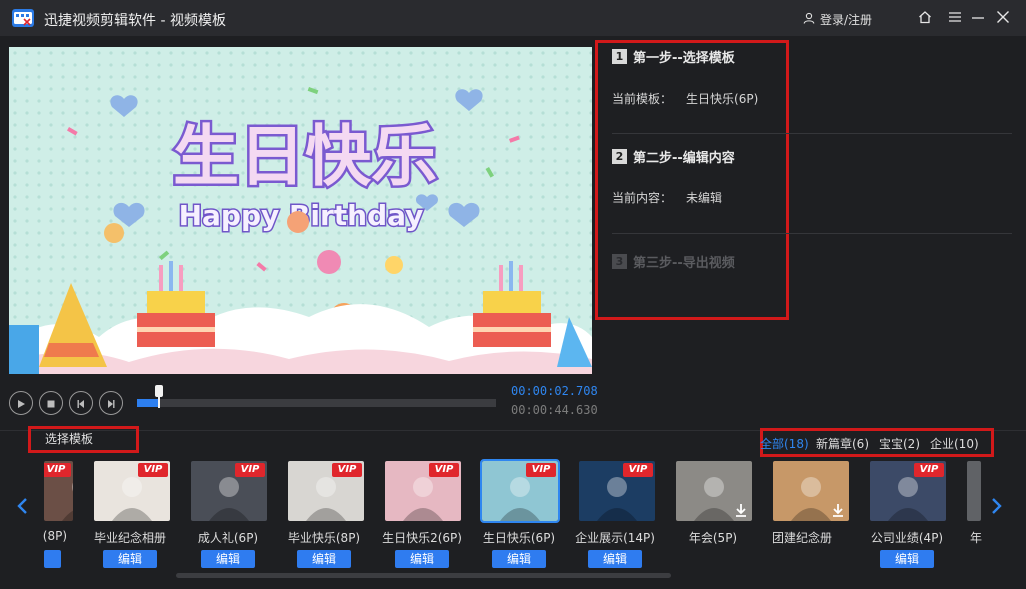 The width and height of the screenshot is (1026, 589). I want to click on select-template-label: 选择模板, so click(83, 439).